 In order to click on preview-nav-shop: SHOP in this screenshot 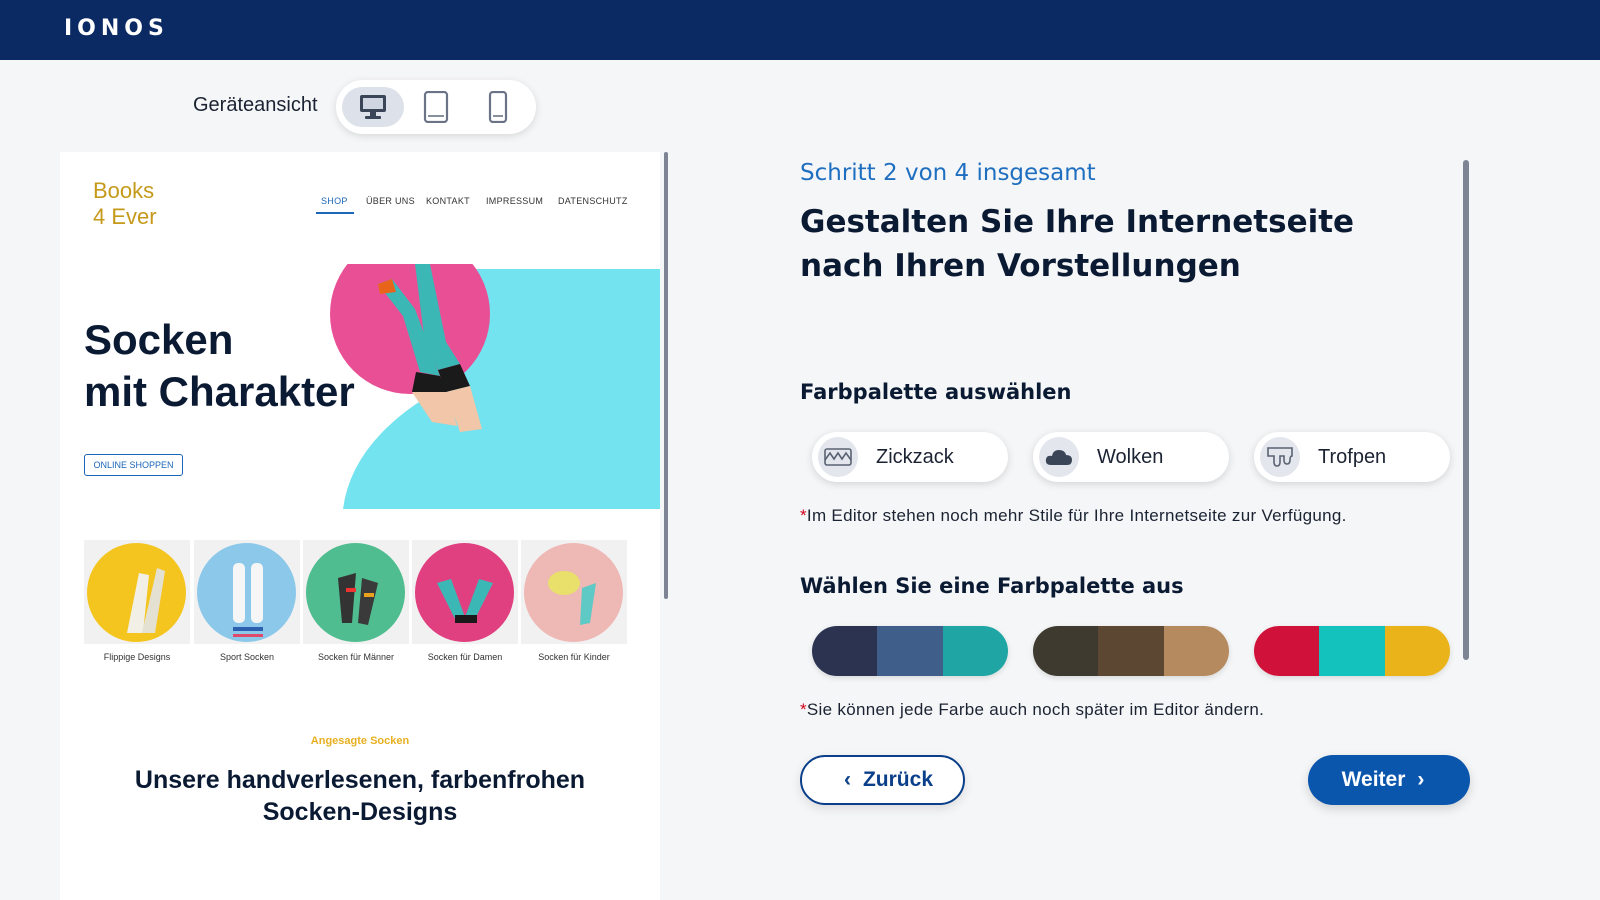, I will do `click(334, 201)`.